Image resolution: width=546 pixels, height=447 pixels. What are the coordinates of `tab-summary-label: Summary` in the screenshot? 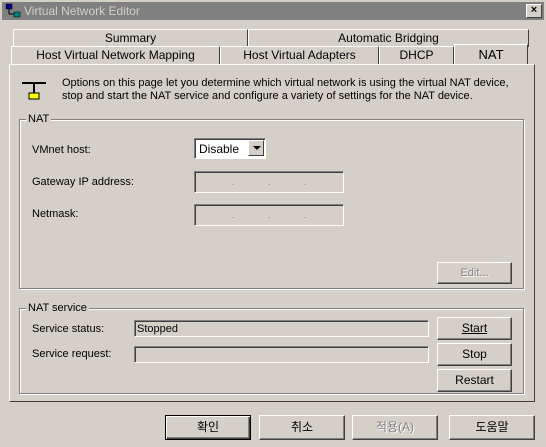 It's located at (130, 38).